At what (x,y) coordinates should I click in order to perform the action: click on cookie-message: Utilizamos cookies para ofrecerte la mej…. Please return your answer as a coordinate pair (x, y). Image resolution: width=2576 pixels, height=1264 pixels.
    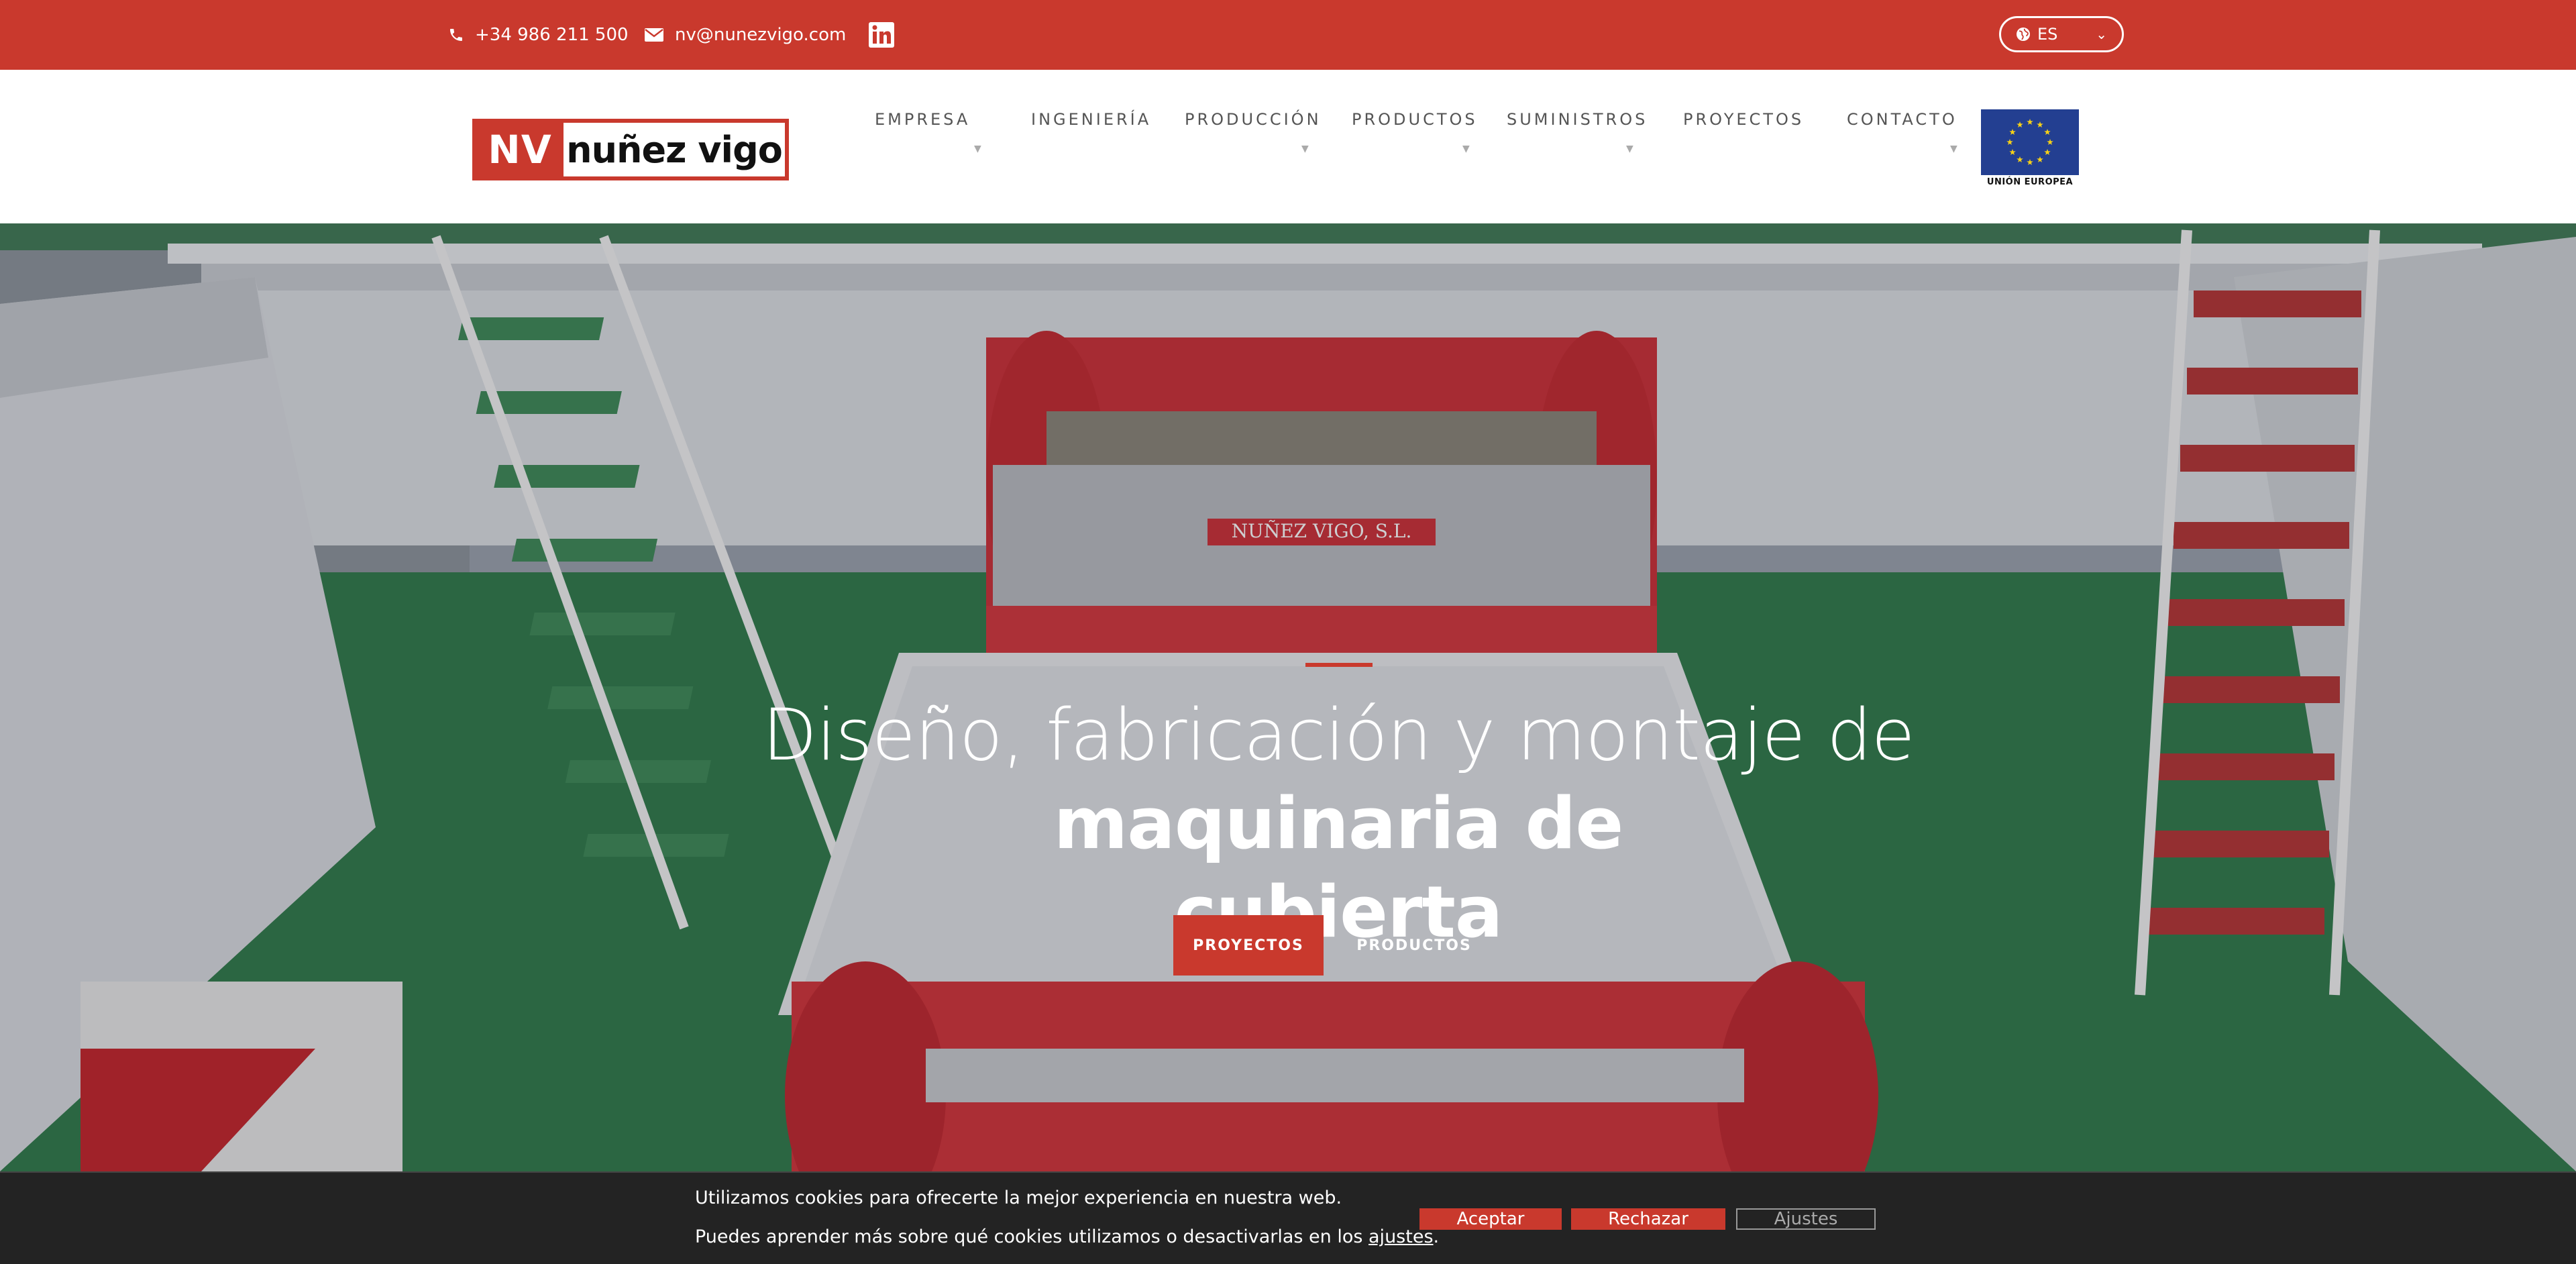
    Looking at the image, I should click on (1018, 1198).